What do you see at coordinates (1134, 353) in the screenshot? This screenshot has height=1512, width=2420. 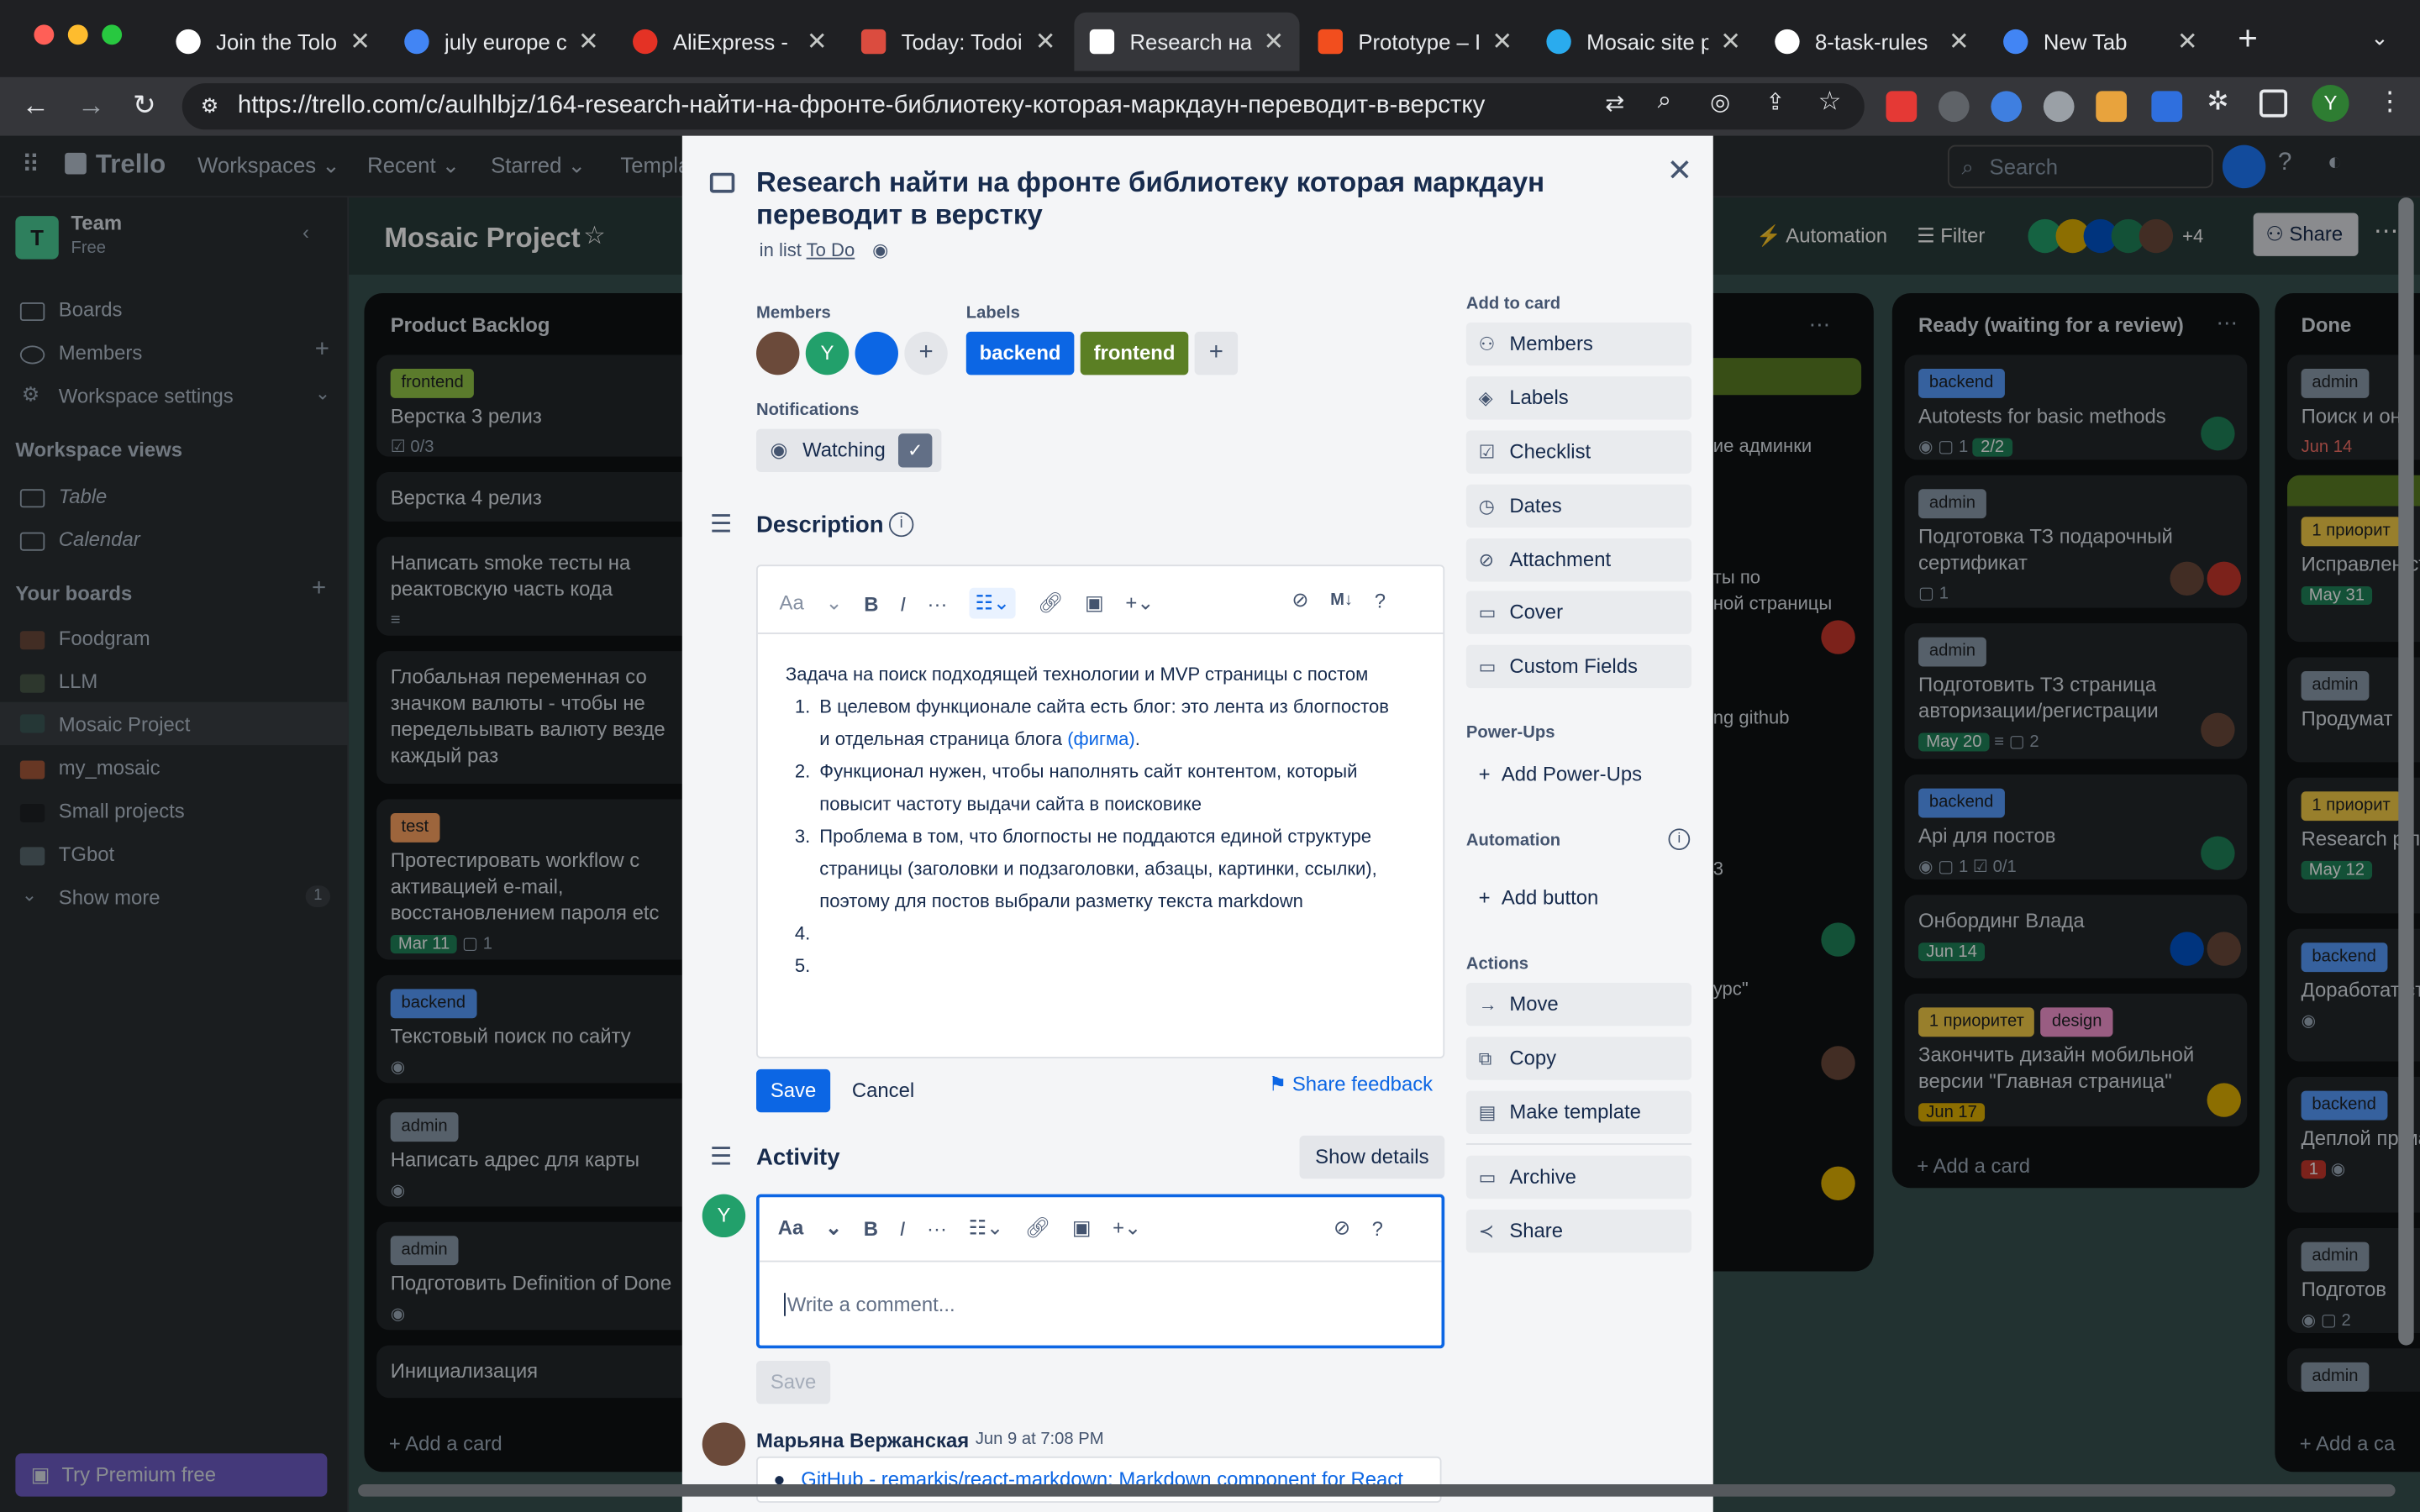 I see `label-chip: frontend` at bounding box center [1134, 353].